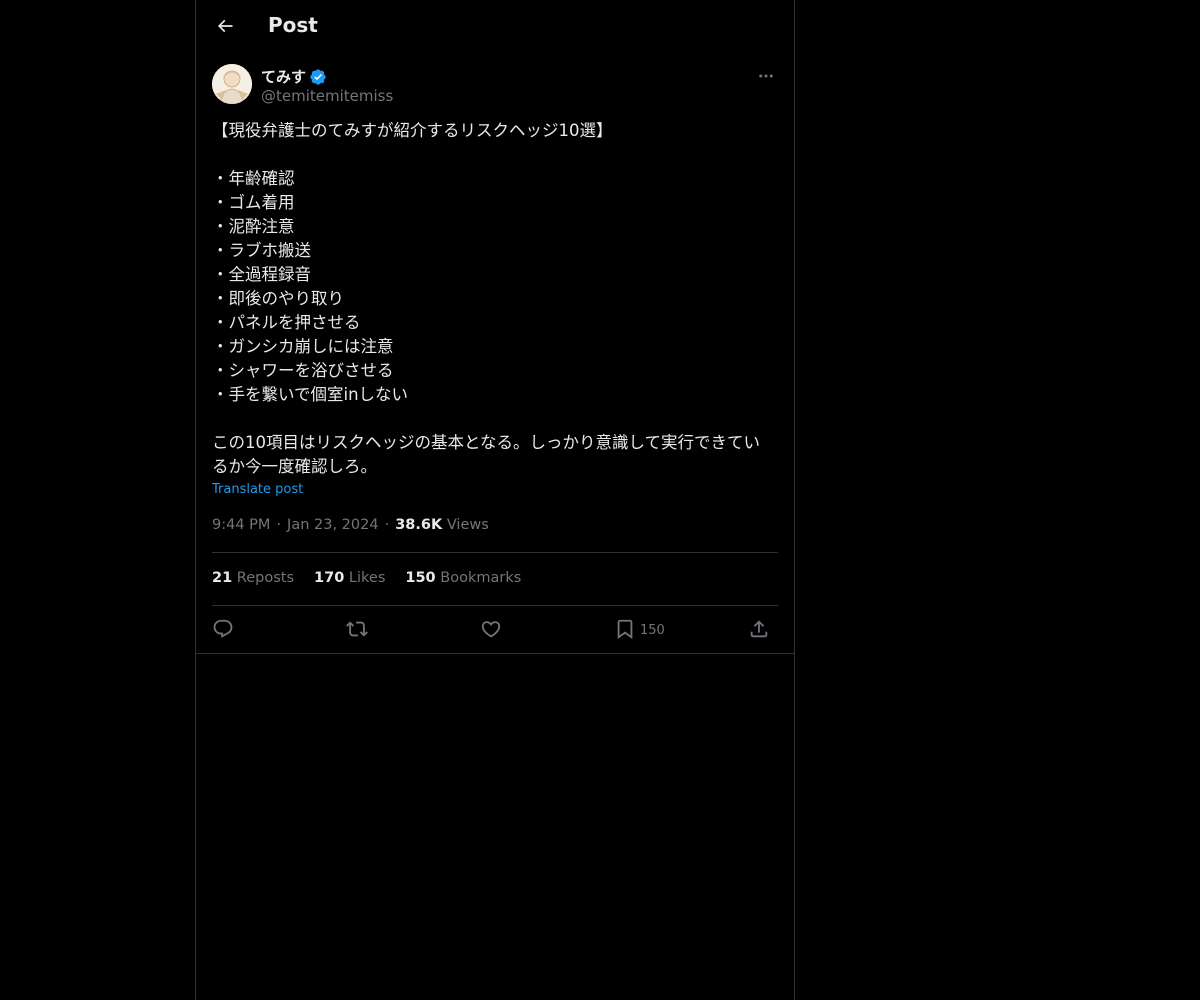 The height and width of the screenshot is (1000, 1200). Describe the element at coordinates (652, 630) in the screenshot. I see `bookmark-count: 150` at that location.